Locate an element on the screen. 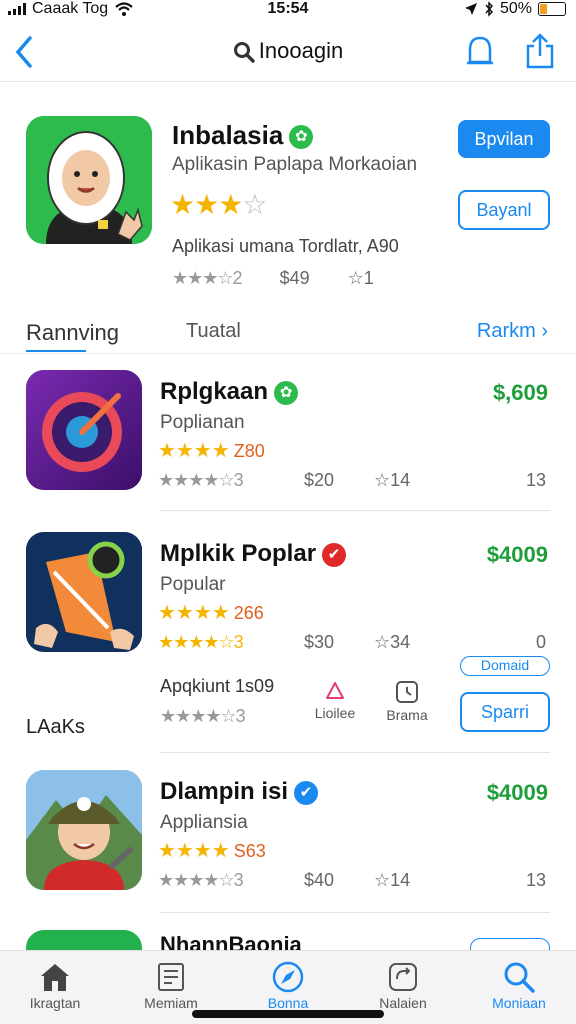 This screenshot has width=576, height=1024. app-title-text: Inbalasia is located at coordinates (228, 135).